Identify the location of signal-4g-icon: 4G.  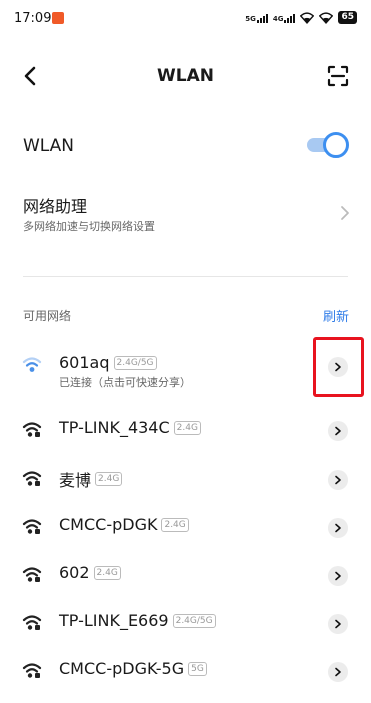
(284, 18).